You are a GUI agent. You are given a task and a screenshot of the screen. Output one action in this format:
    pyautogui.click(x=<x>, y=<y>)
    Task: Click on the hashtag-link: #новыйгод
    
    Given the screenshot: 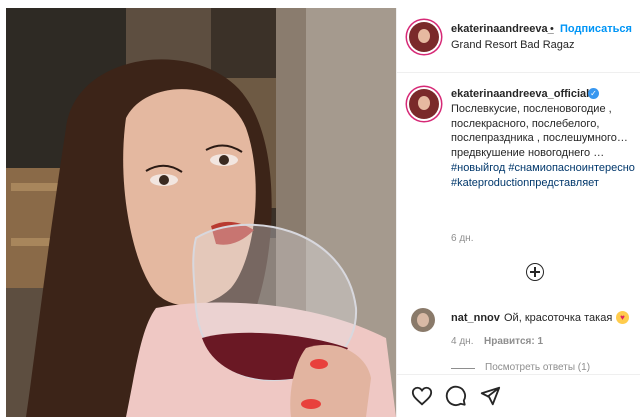 What is the action you would take?
    pyautogui.click(x=478, y=168)
    